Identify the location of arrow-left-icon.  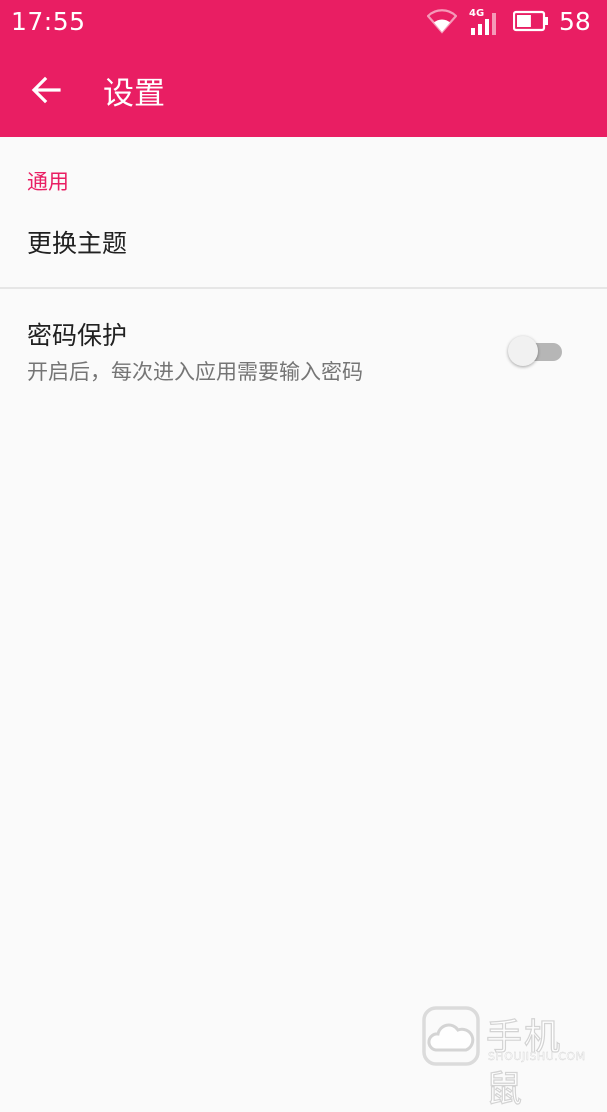
(46, 90).